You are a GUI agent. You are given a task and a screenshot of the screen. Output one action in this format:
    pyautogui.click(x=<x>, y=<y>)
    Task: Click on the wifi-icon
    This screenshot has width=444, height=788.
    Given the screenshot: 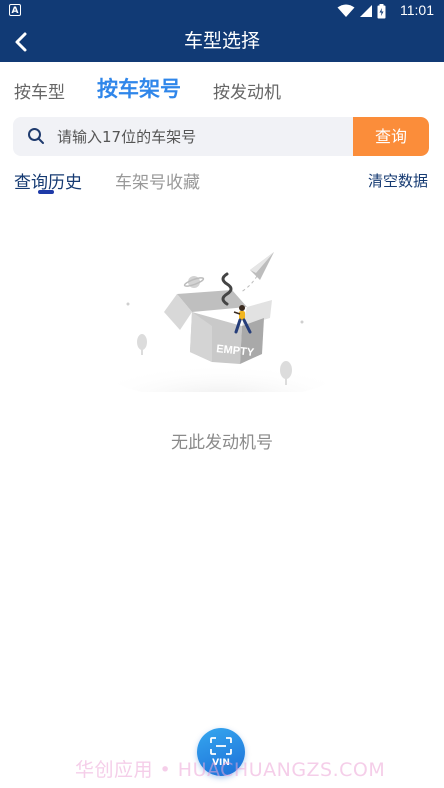 What is the action you would take?
    pyautogui.click(x=346, y=10)
    